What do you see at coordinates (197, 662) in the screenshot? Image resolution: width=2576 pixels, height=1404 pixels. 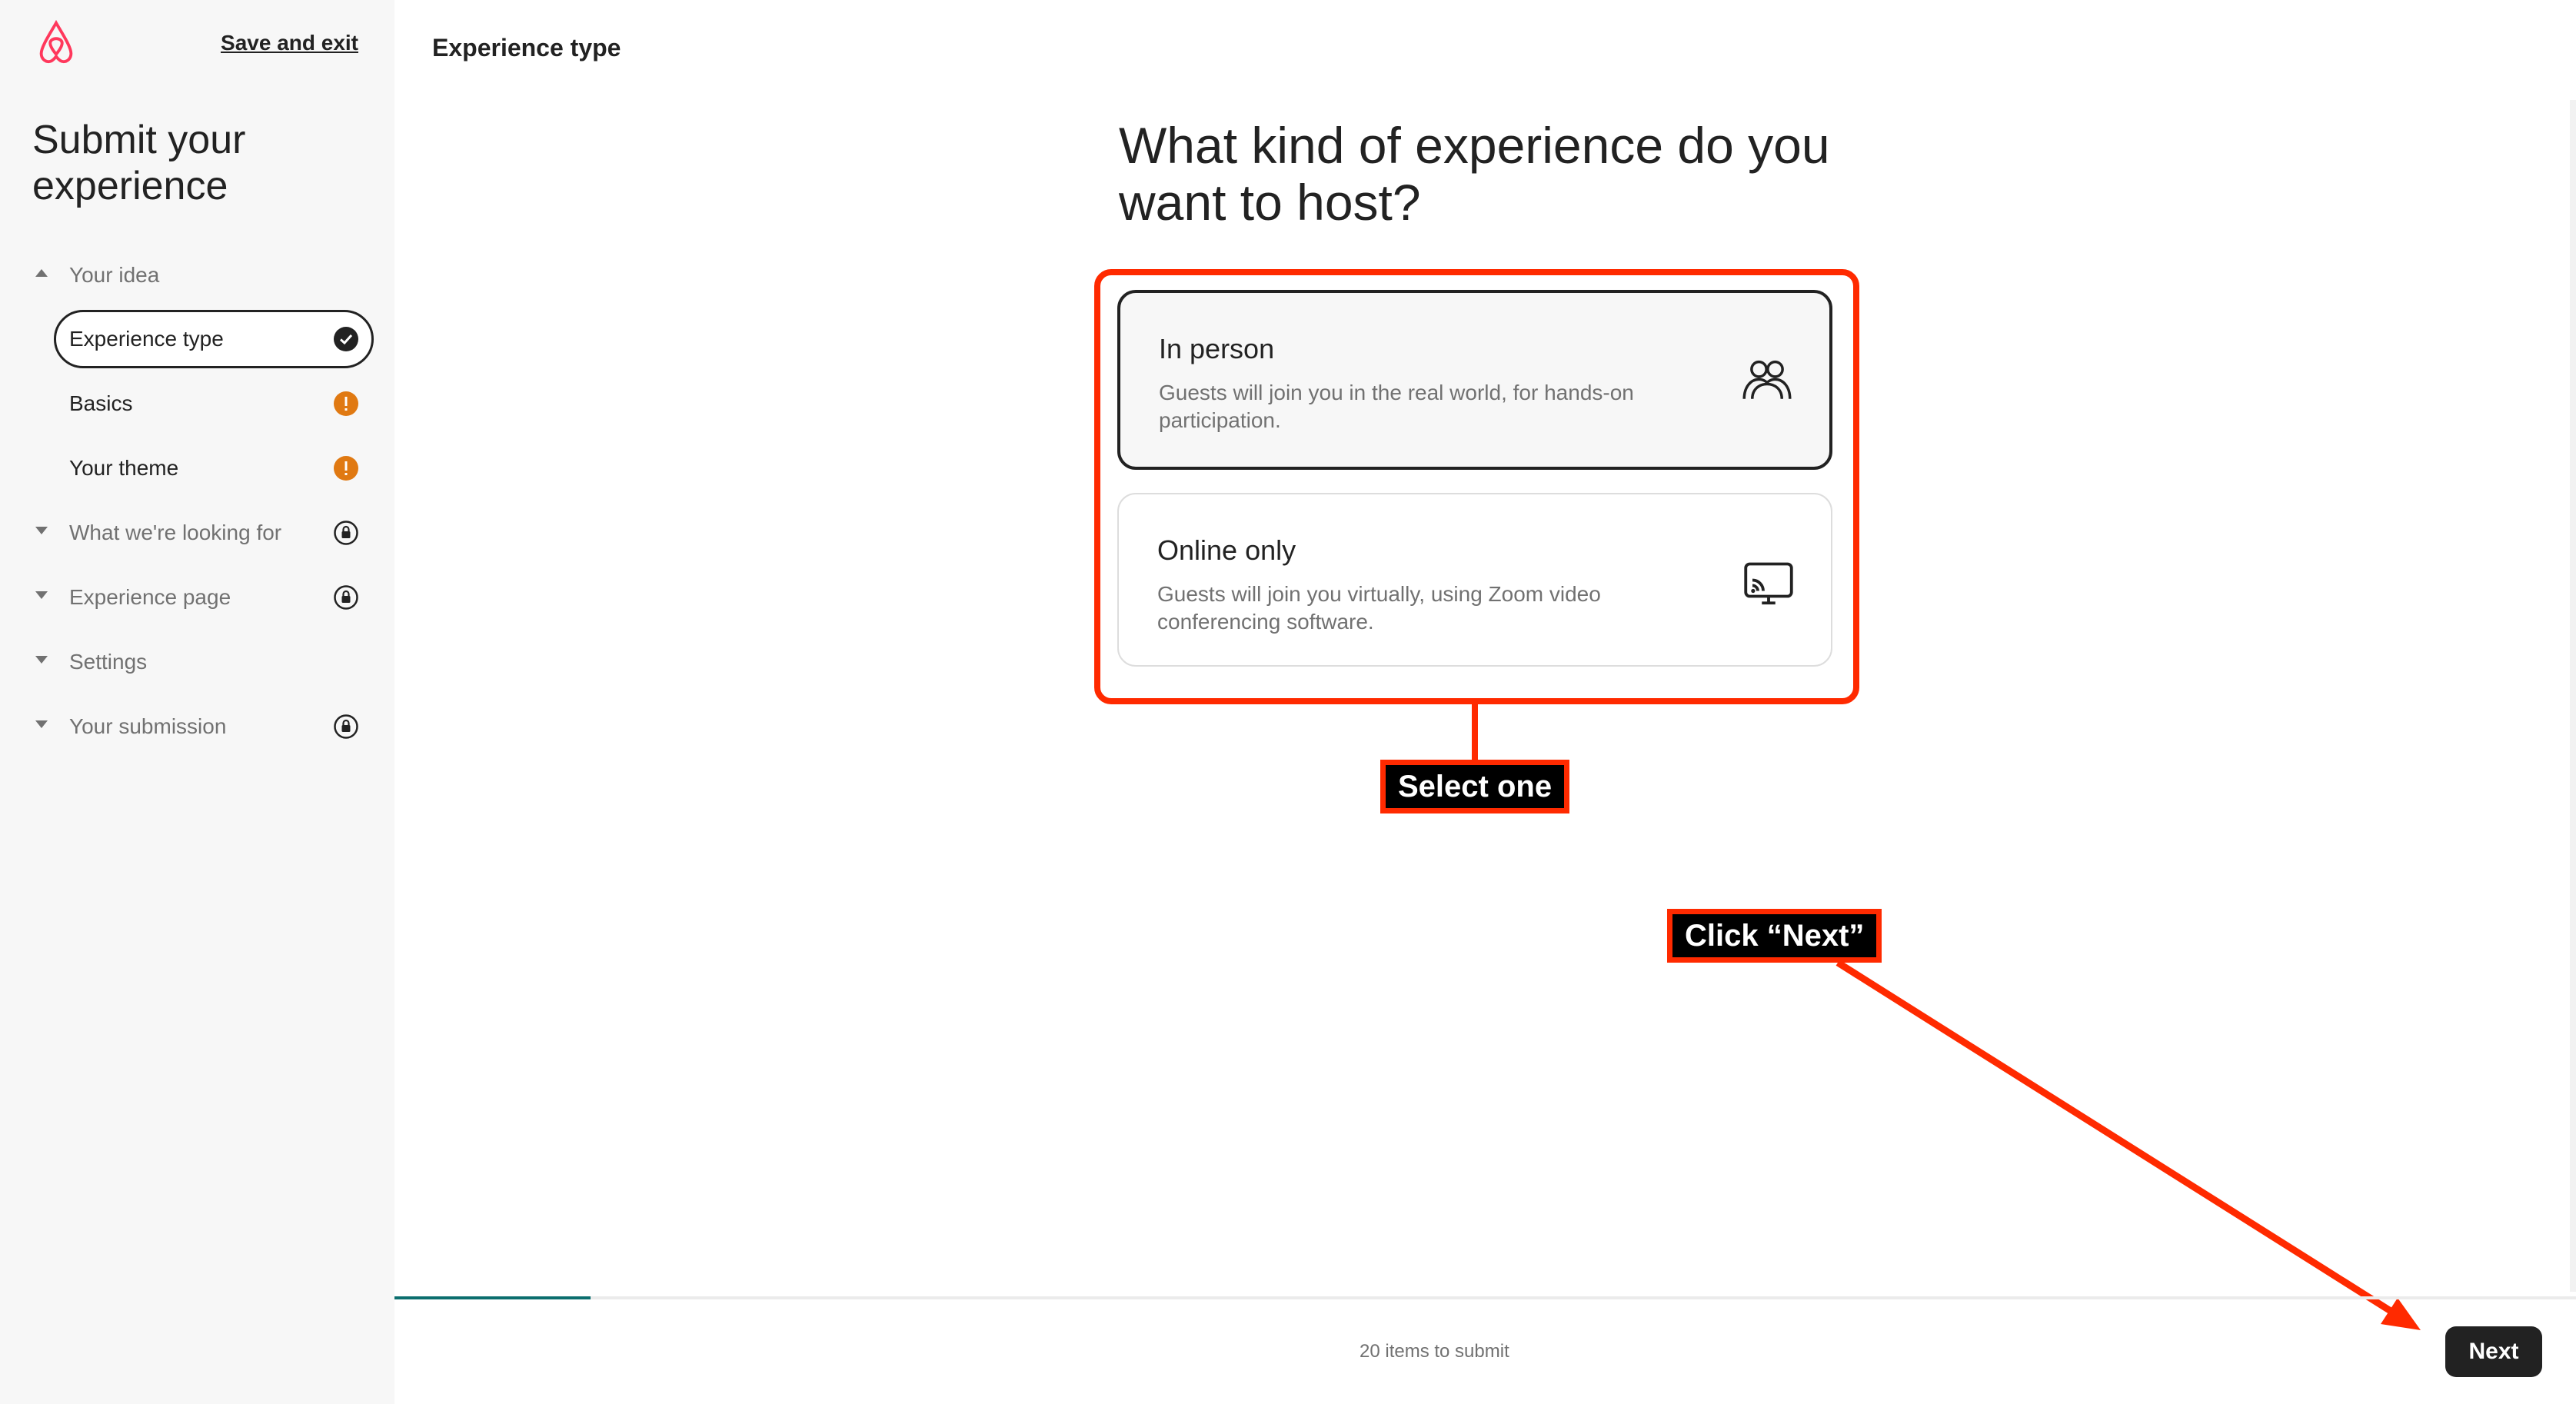 I see `nav-section-settings: Settings` at bounding box center [197, 662].